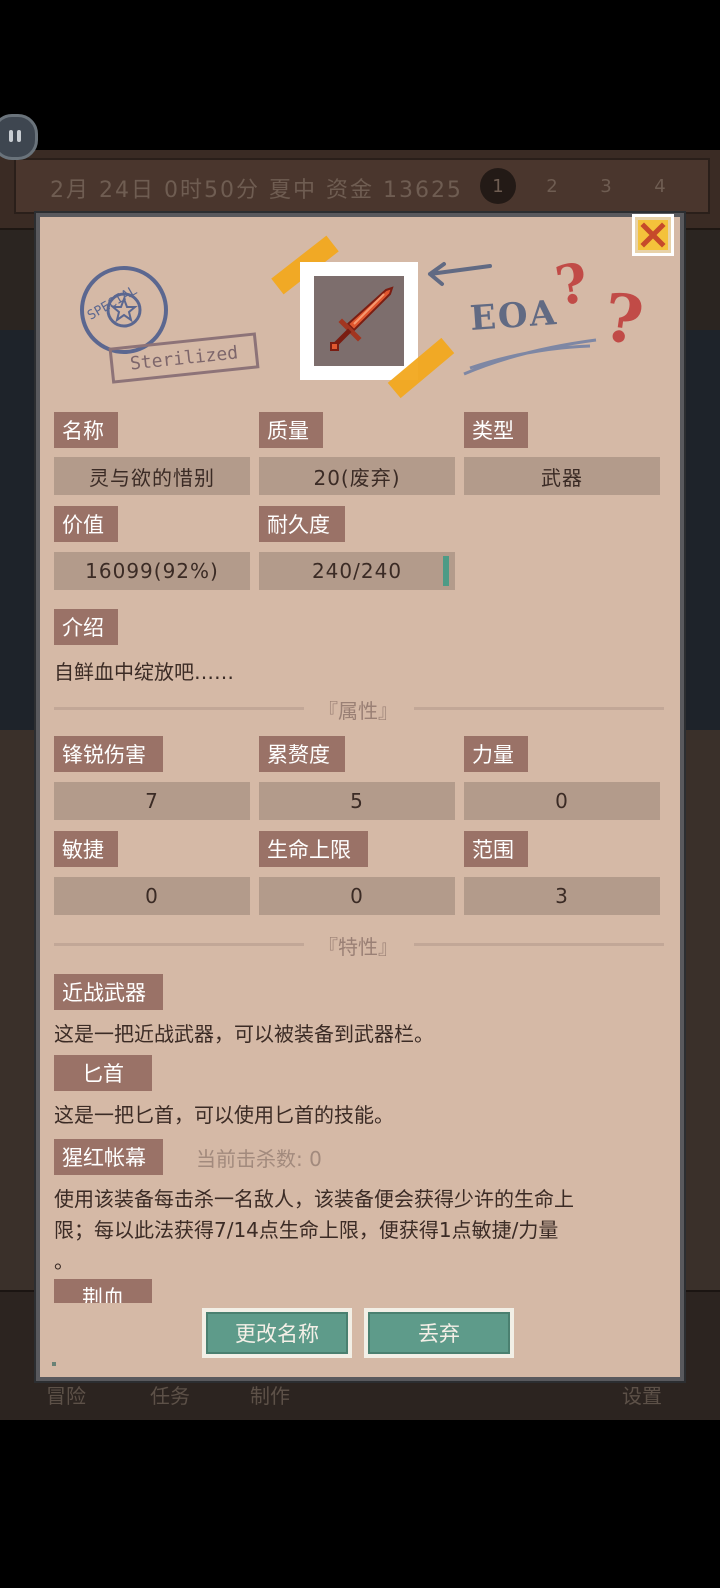 The image size is (720, 1588). I want to click on nav-adventure: 冒险, so click(66, 1394).